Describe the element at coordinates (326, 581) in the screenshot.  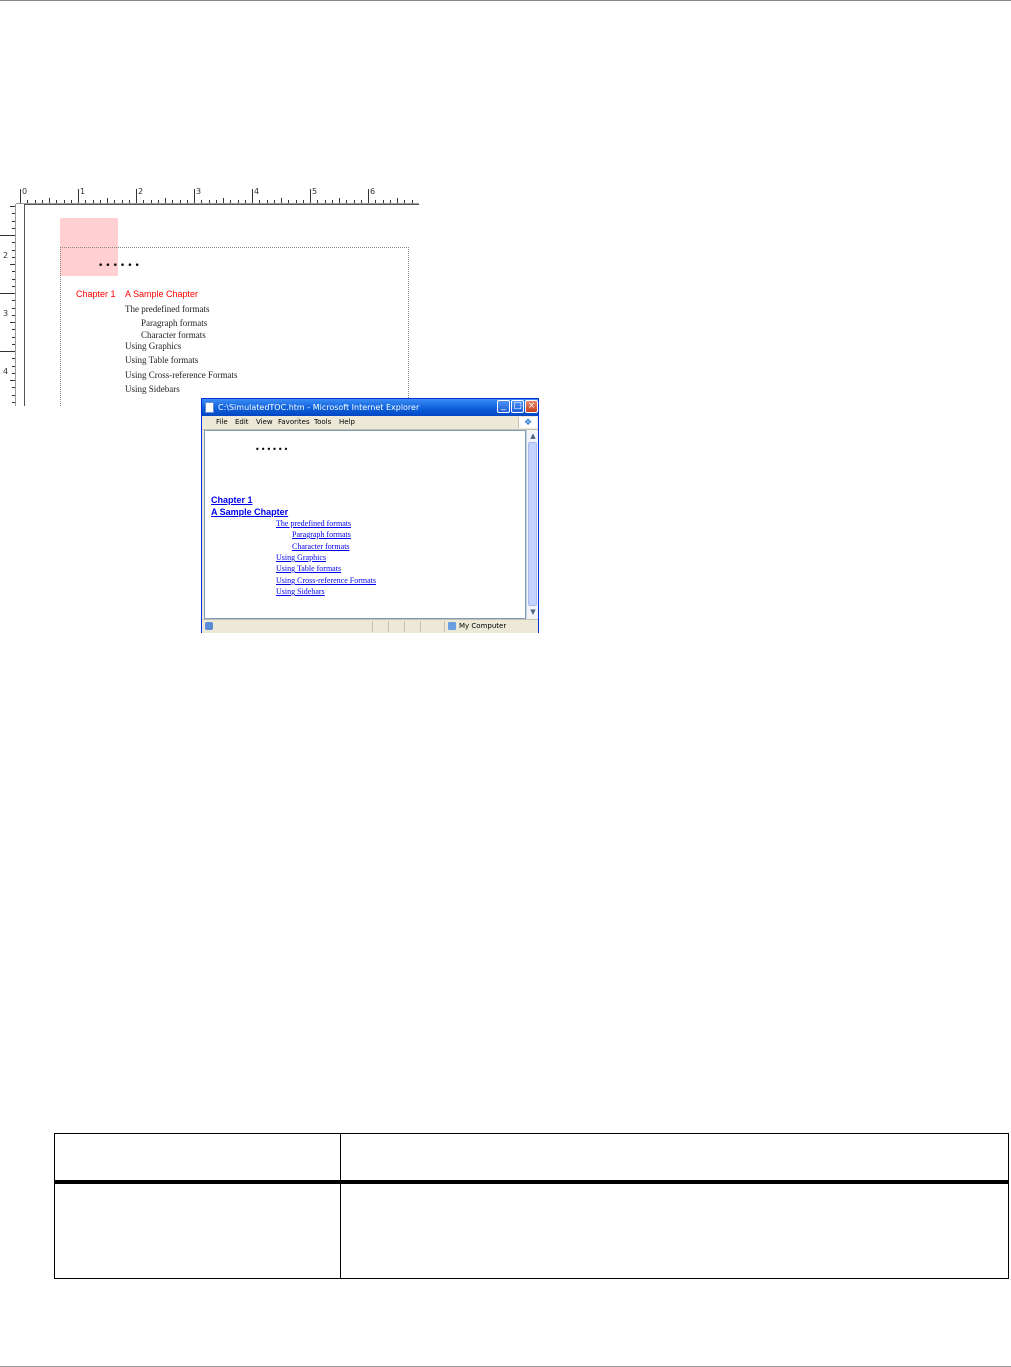
I see `toc-link: Using Cross-reference Formats` at that location.